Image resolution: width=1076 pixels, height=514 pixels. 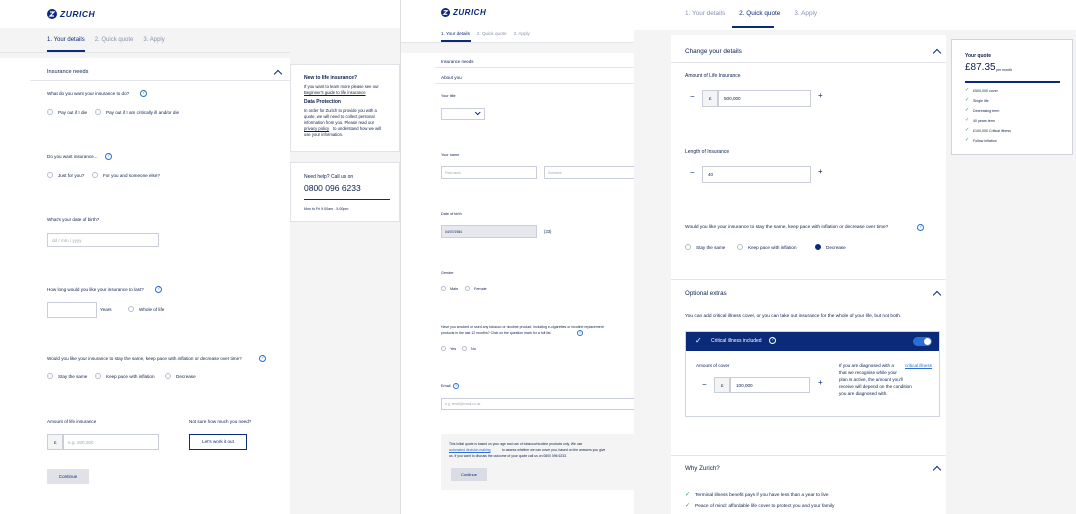 What do you see at coordinates (473, 349) in the screenshot?
I see `option-label: No` at bounding box center [473, 349].